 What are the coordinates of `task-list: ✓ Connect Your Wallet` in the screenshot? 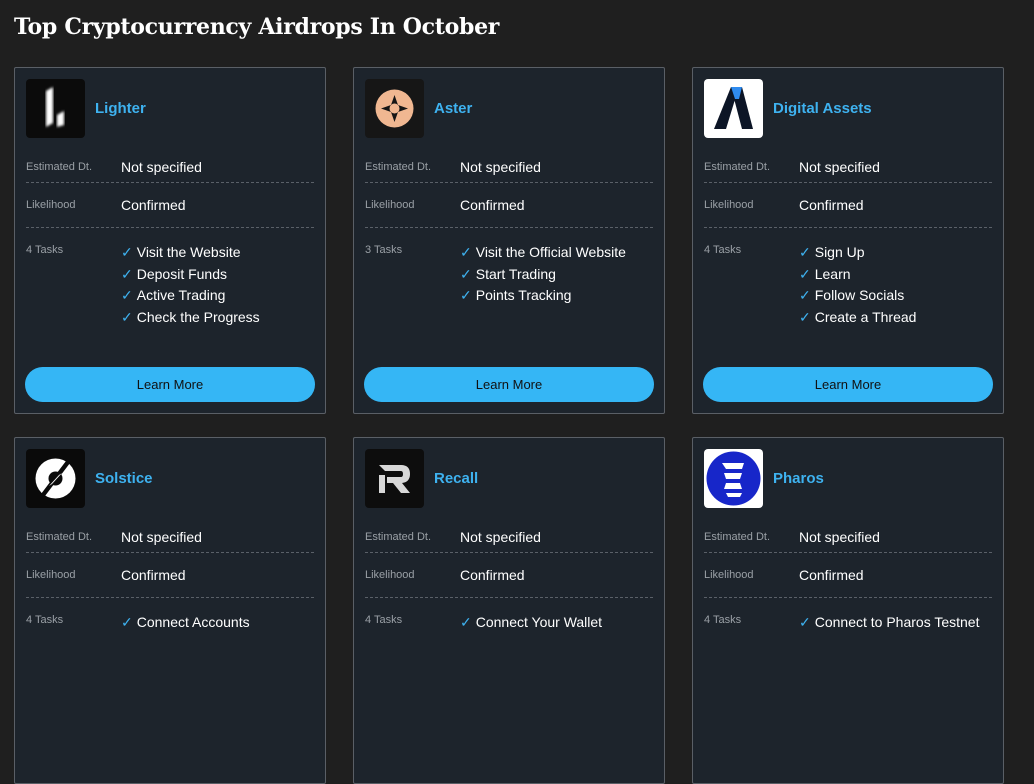 It's located at (531, 623).